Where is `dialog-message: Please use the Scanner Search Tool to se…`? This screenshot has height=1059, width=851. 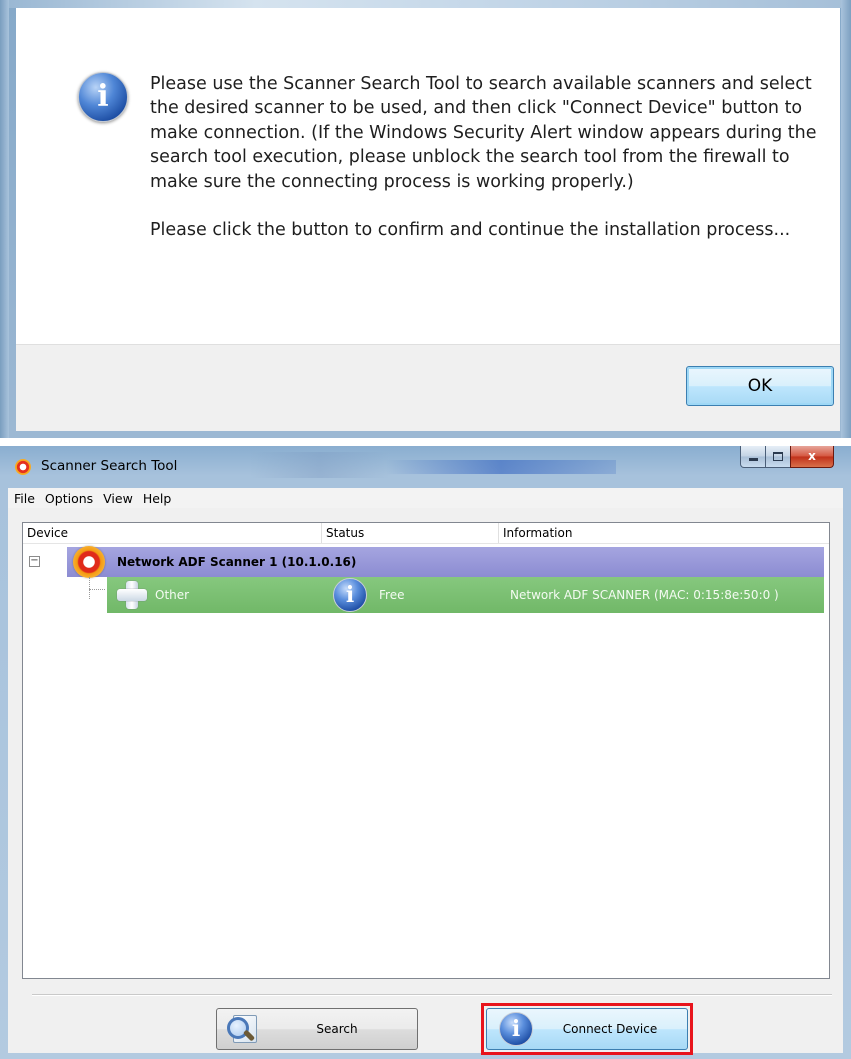
dialog-message: Please use the Scanner Search Tool to se… is located at coordinates (495, 169).